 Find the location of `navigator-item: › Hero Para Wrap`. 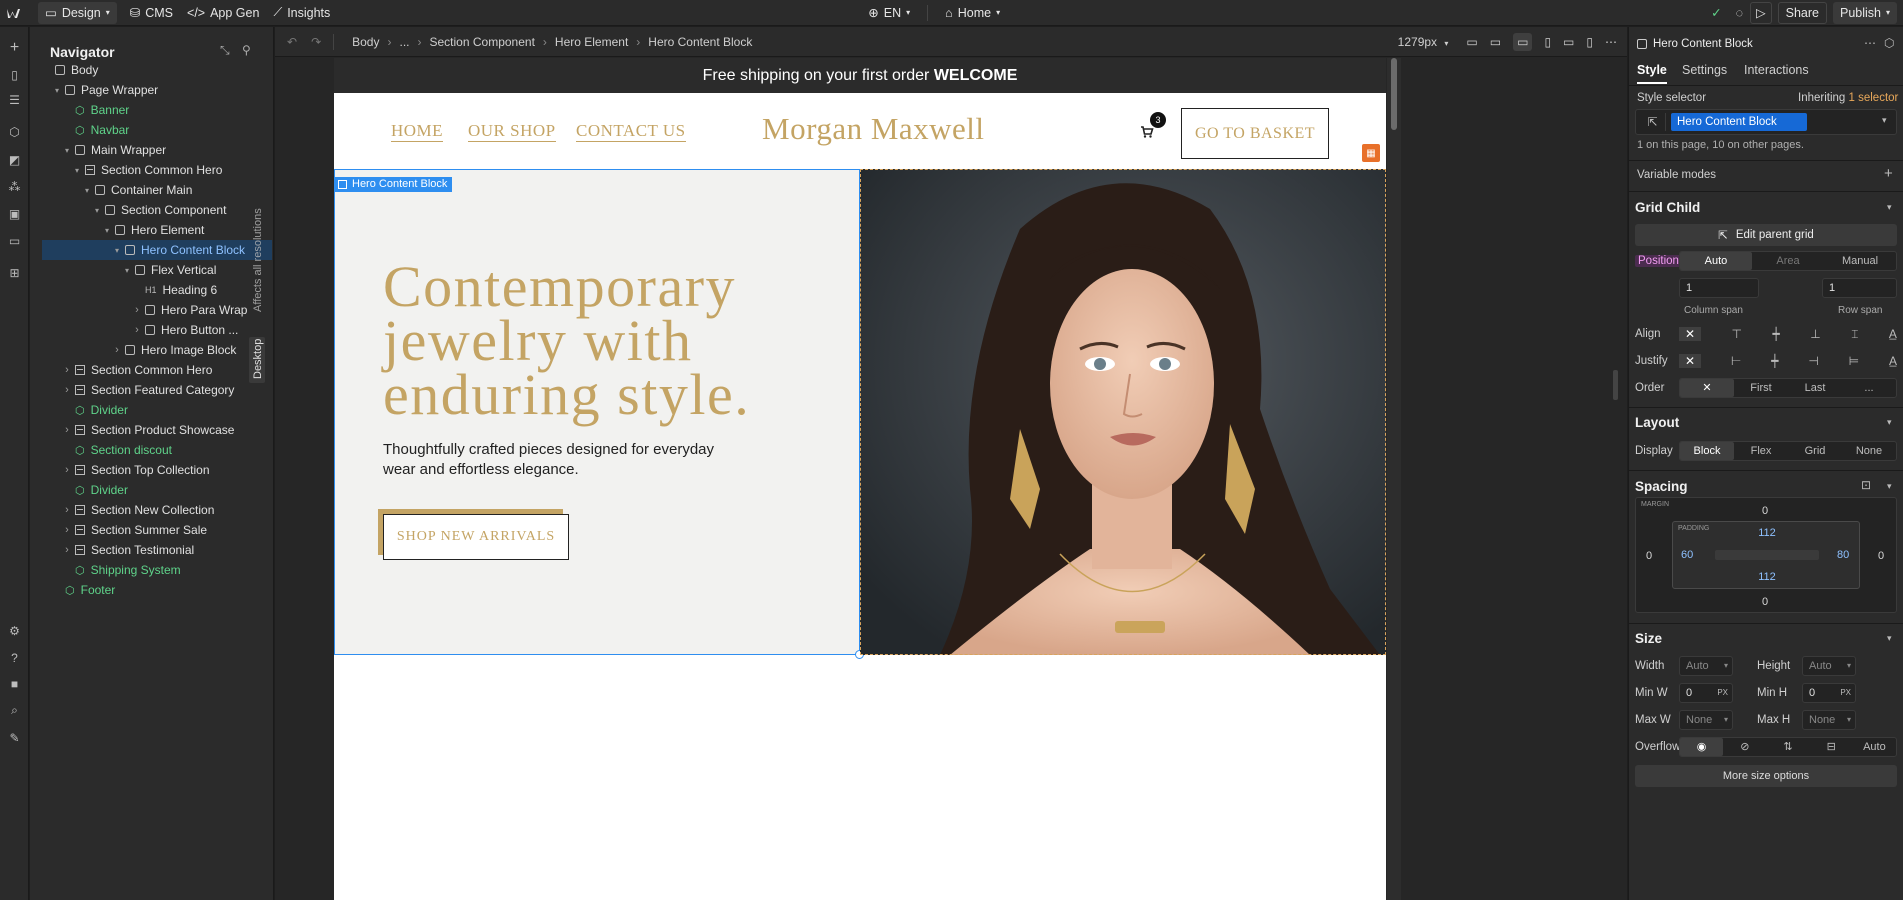

navigator-item: › Hero Para Wrap is located at coordinates (157, 310).